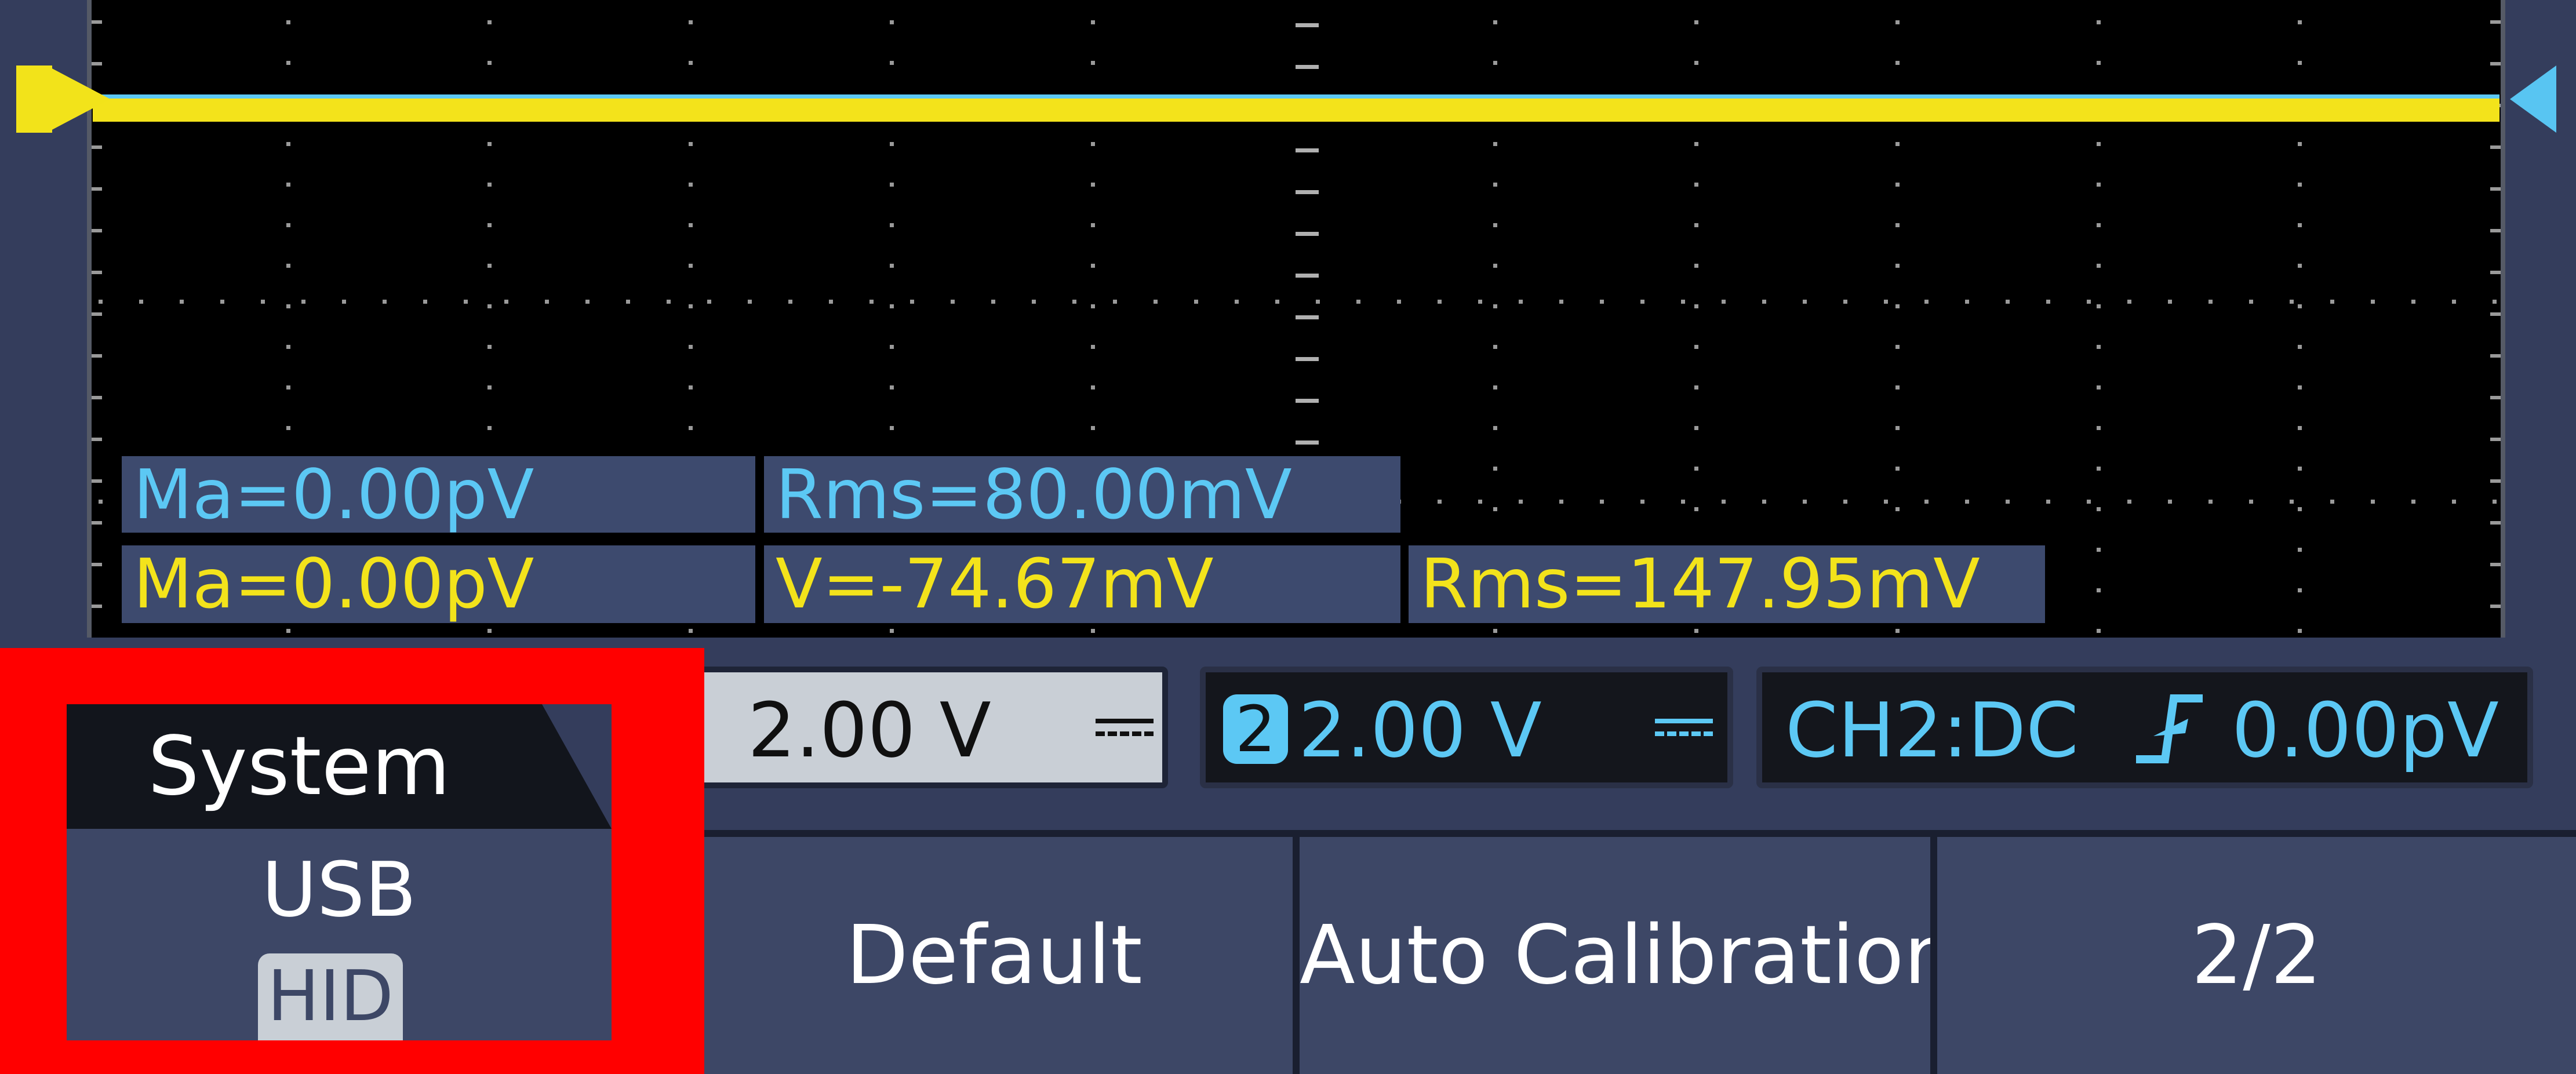 Image resolution: width=2576 pixels, height=1074 pixels. Describe the element at coordinates (1467, 727) in the screenshot. I see `ch2-scale-indicator: 2 2.00 V` at that location.